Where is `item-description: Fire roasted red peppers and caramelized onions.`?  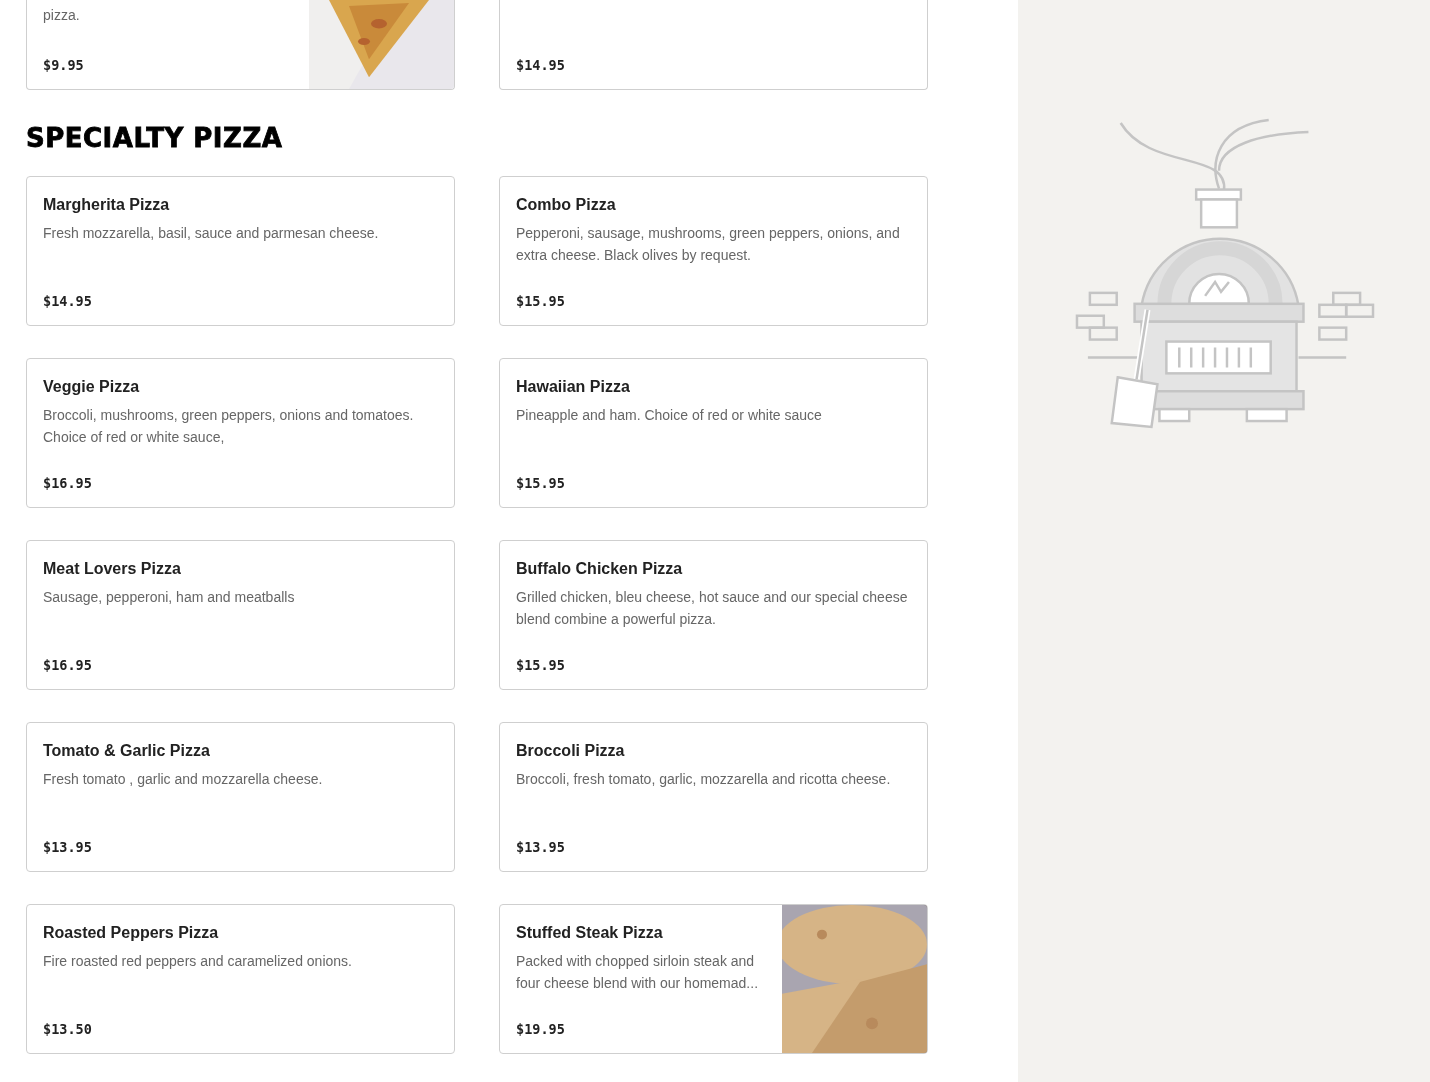
item-description: Fire roasted red peppers and caramelized onions. is located at coordinates (198, 961).